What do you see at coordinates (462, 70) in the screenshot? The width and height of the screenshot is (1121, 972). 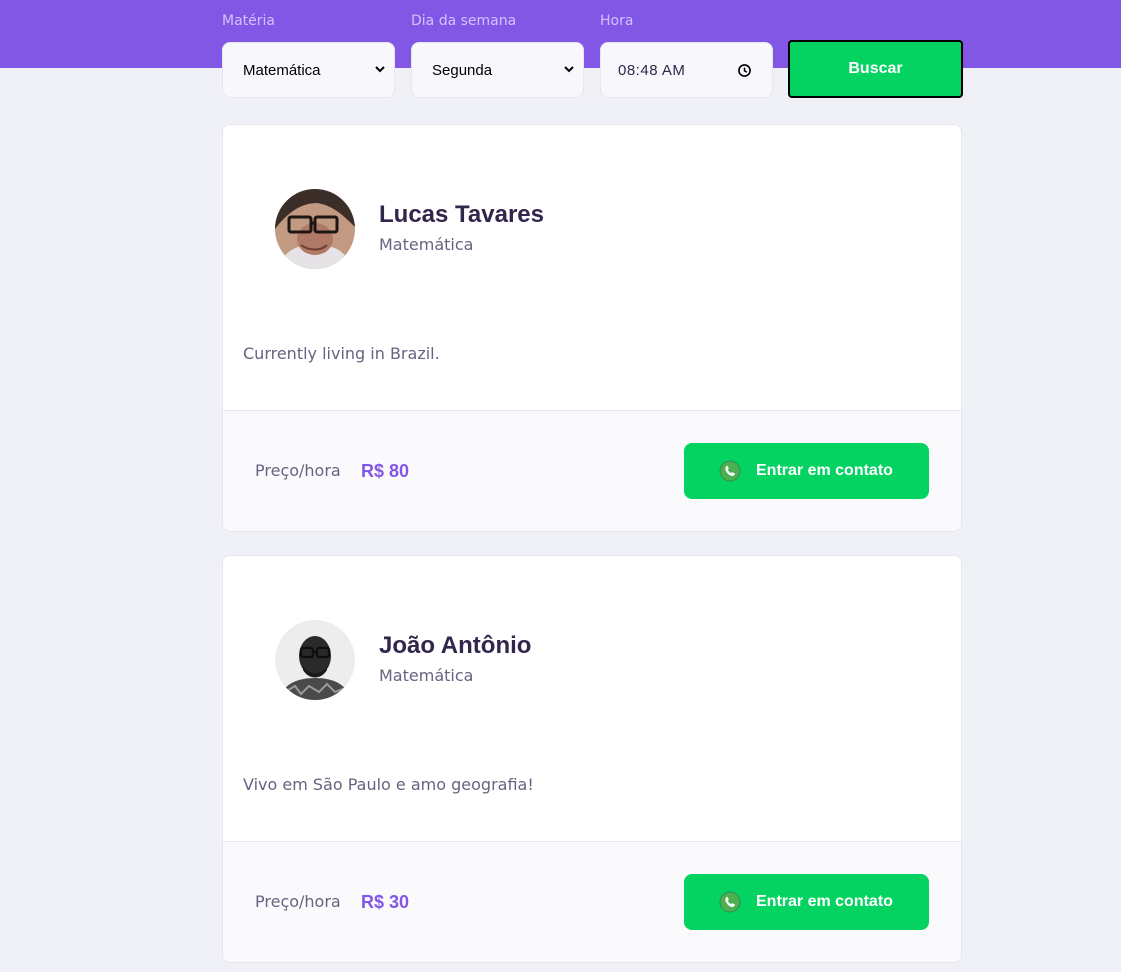 I see `weekday-select-value: Segunda` at bounding box center [462, 70].